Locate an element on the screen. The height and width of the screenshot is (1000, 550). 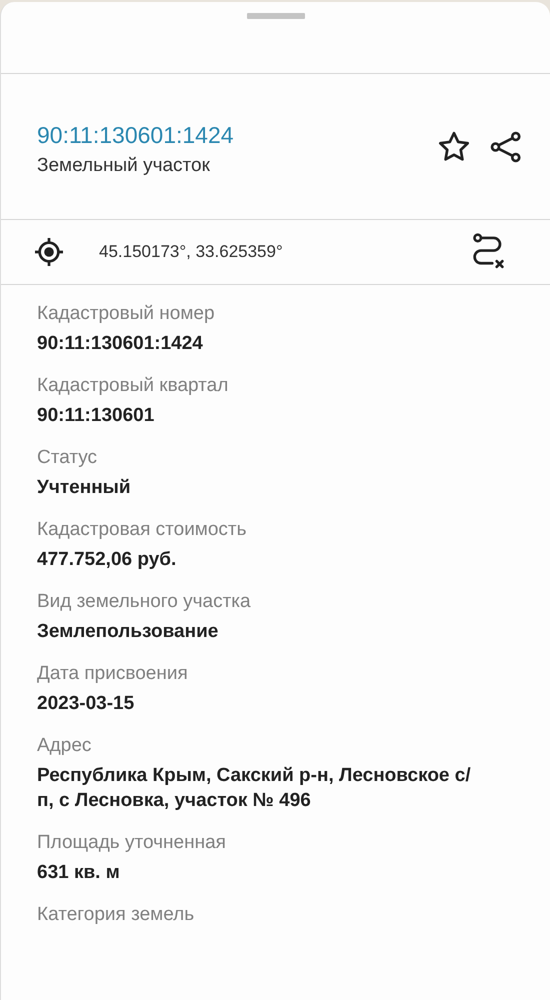
field-label: Кадастровый квартал is located at coordinates (133, 386).